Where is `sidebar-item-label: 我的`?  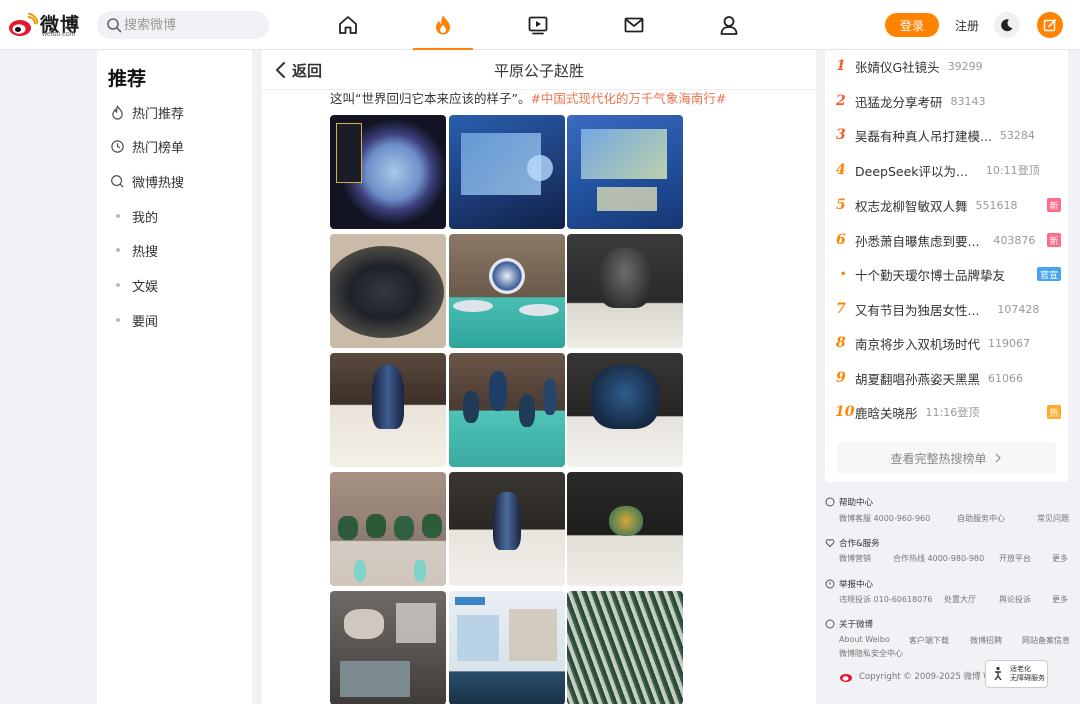
sidebar-item-label: 我的 is located at coordinates (145, 218).